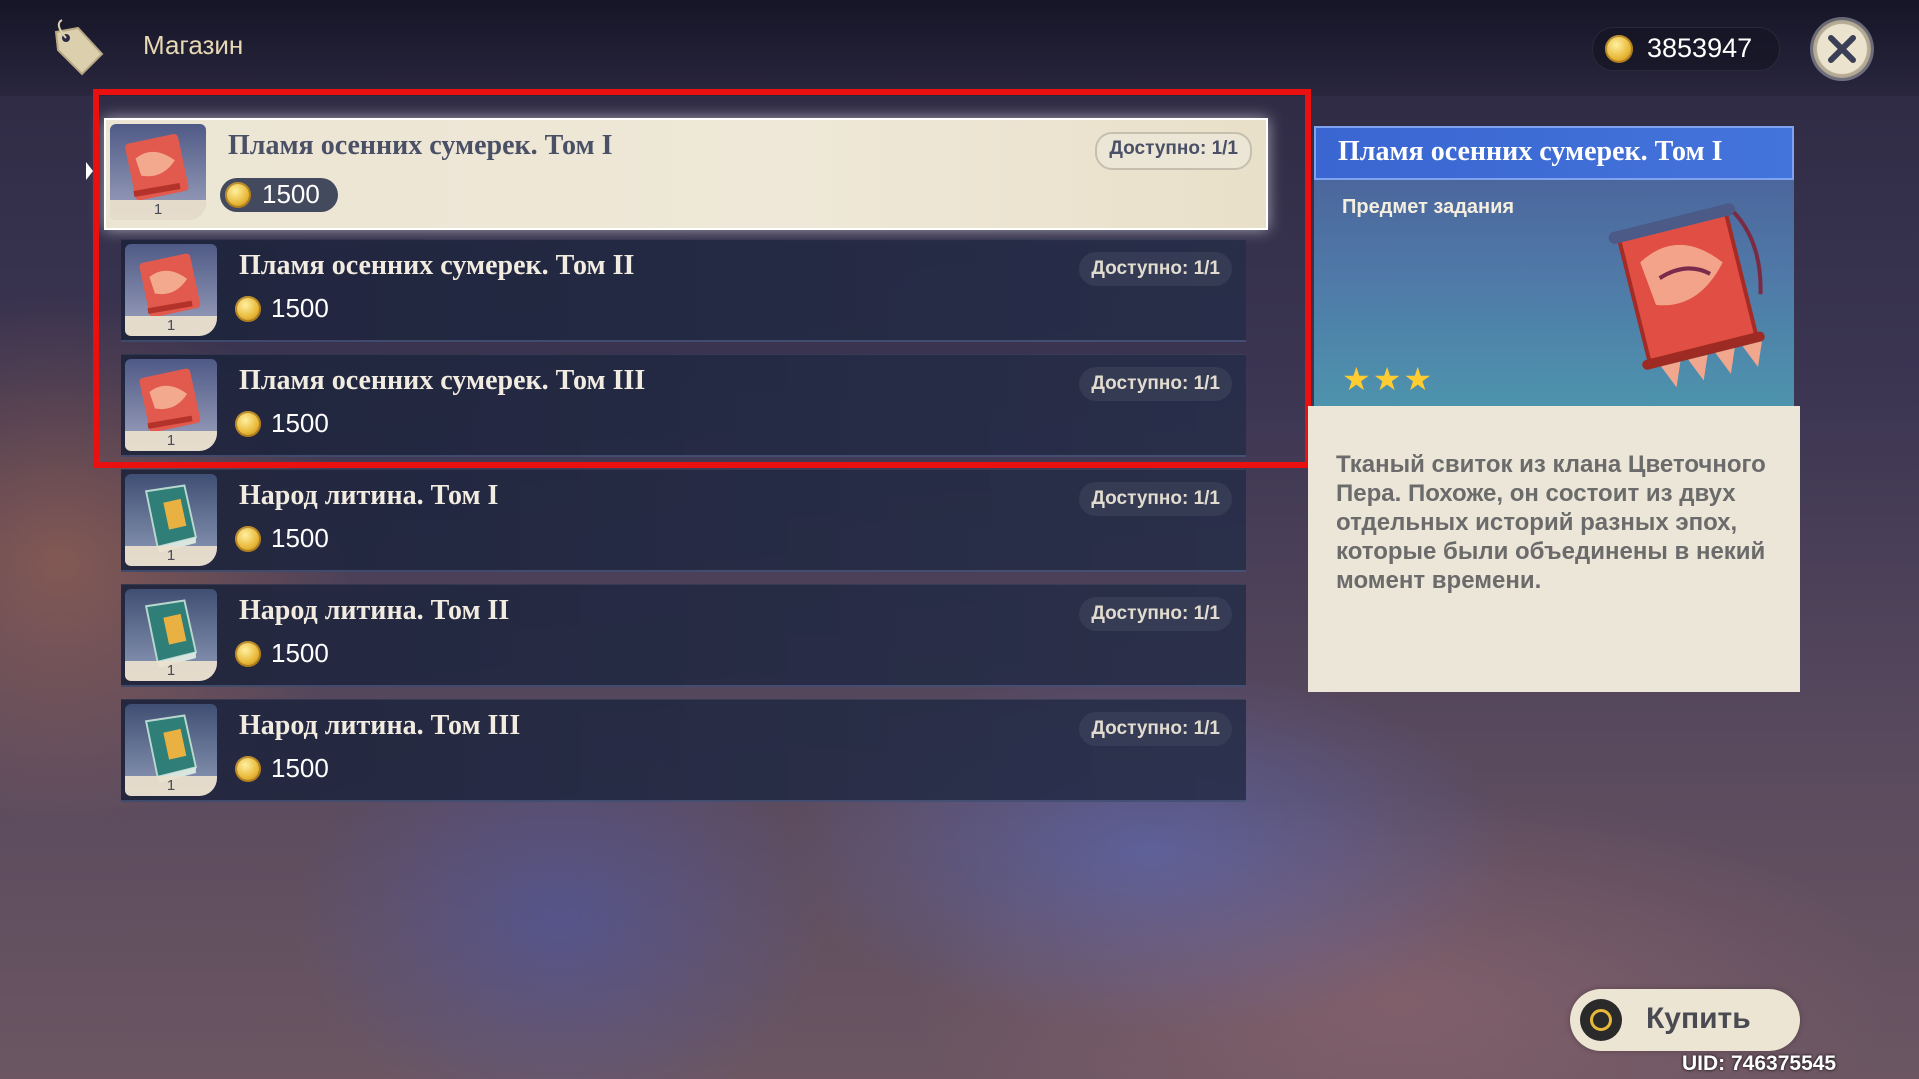  What do you see at coordinates (683, 520) in the screenshot?
I see `shop-item: 1 Народ литина. Том I 1500 Доступно: 1/1` at bounding box center [683, 520].